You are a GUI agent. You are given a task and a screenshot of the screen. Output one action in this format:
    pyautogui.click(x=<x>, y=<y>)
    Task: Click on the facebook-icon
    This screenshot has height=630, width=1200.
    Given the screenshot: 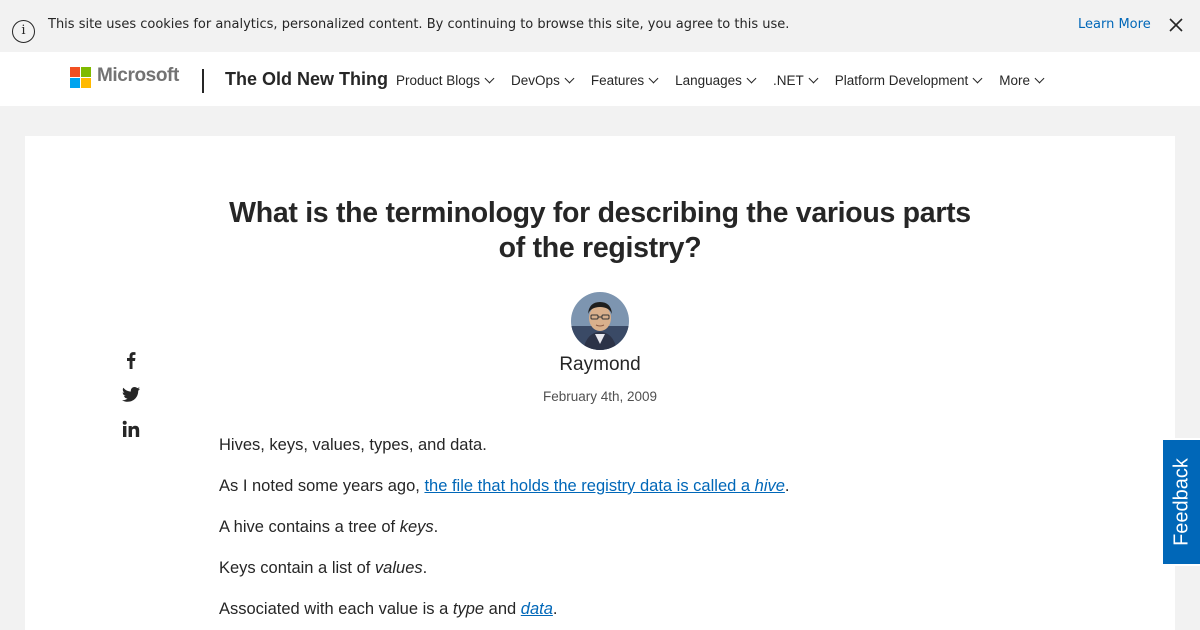 What is the action you would take?
    pyautogui.click(x=131, y=360)
    